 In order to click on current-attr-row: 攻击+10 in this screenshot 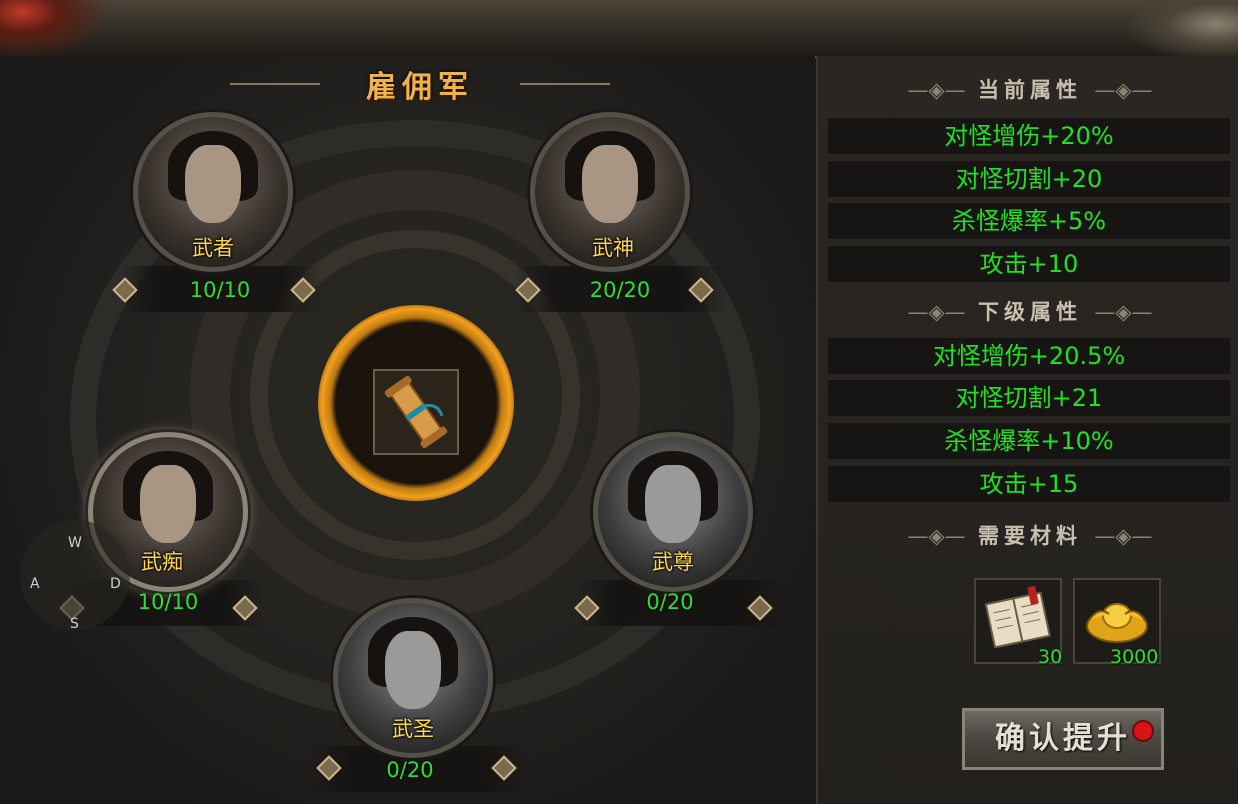, I will do `click(1029, 264)`.